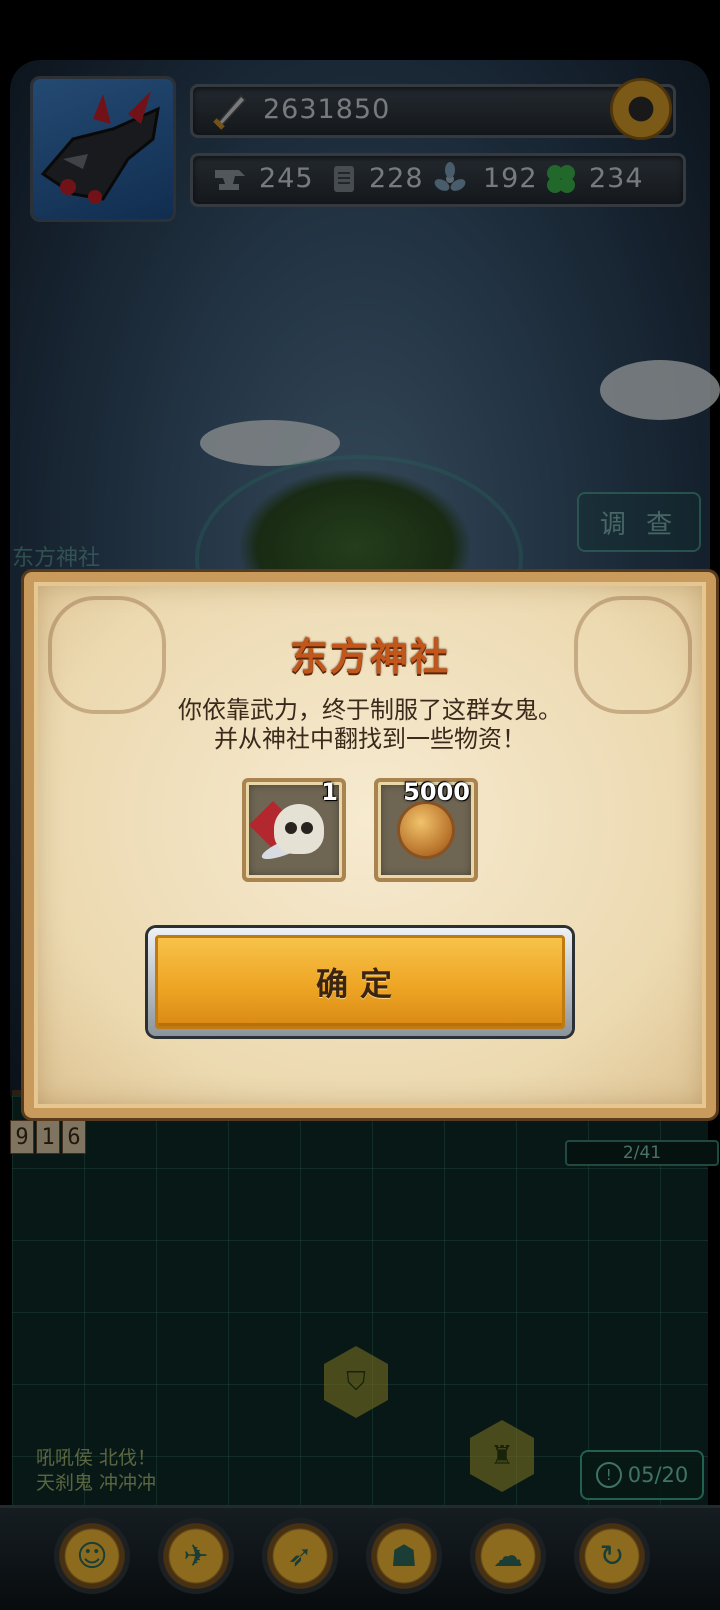 The width and height of the screenshot is (720, 1610). What do you see at coordinates (329, 792) in the screenshot?
I see `reward-quantity: 1` at bounding box center [329, 792].